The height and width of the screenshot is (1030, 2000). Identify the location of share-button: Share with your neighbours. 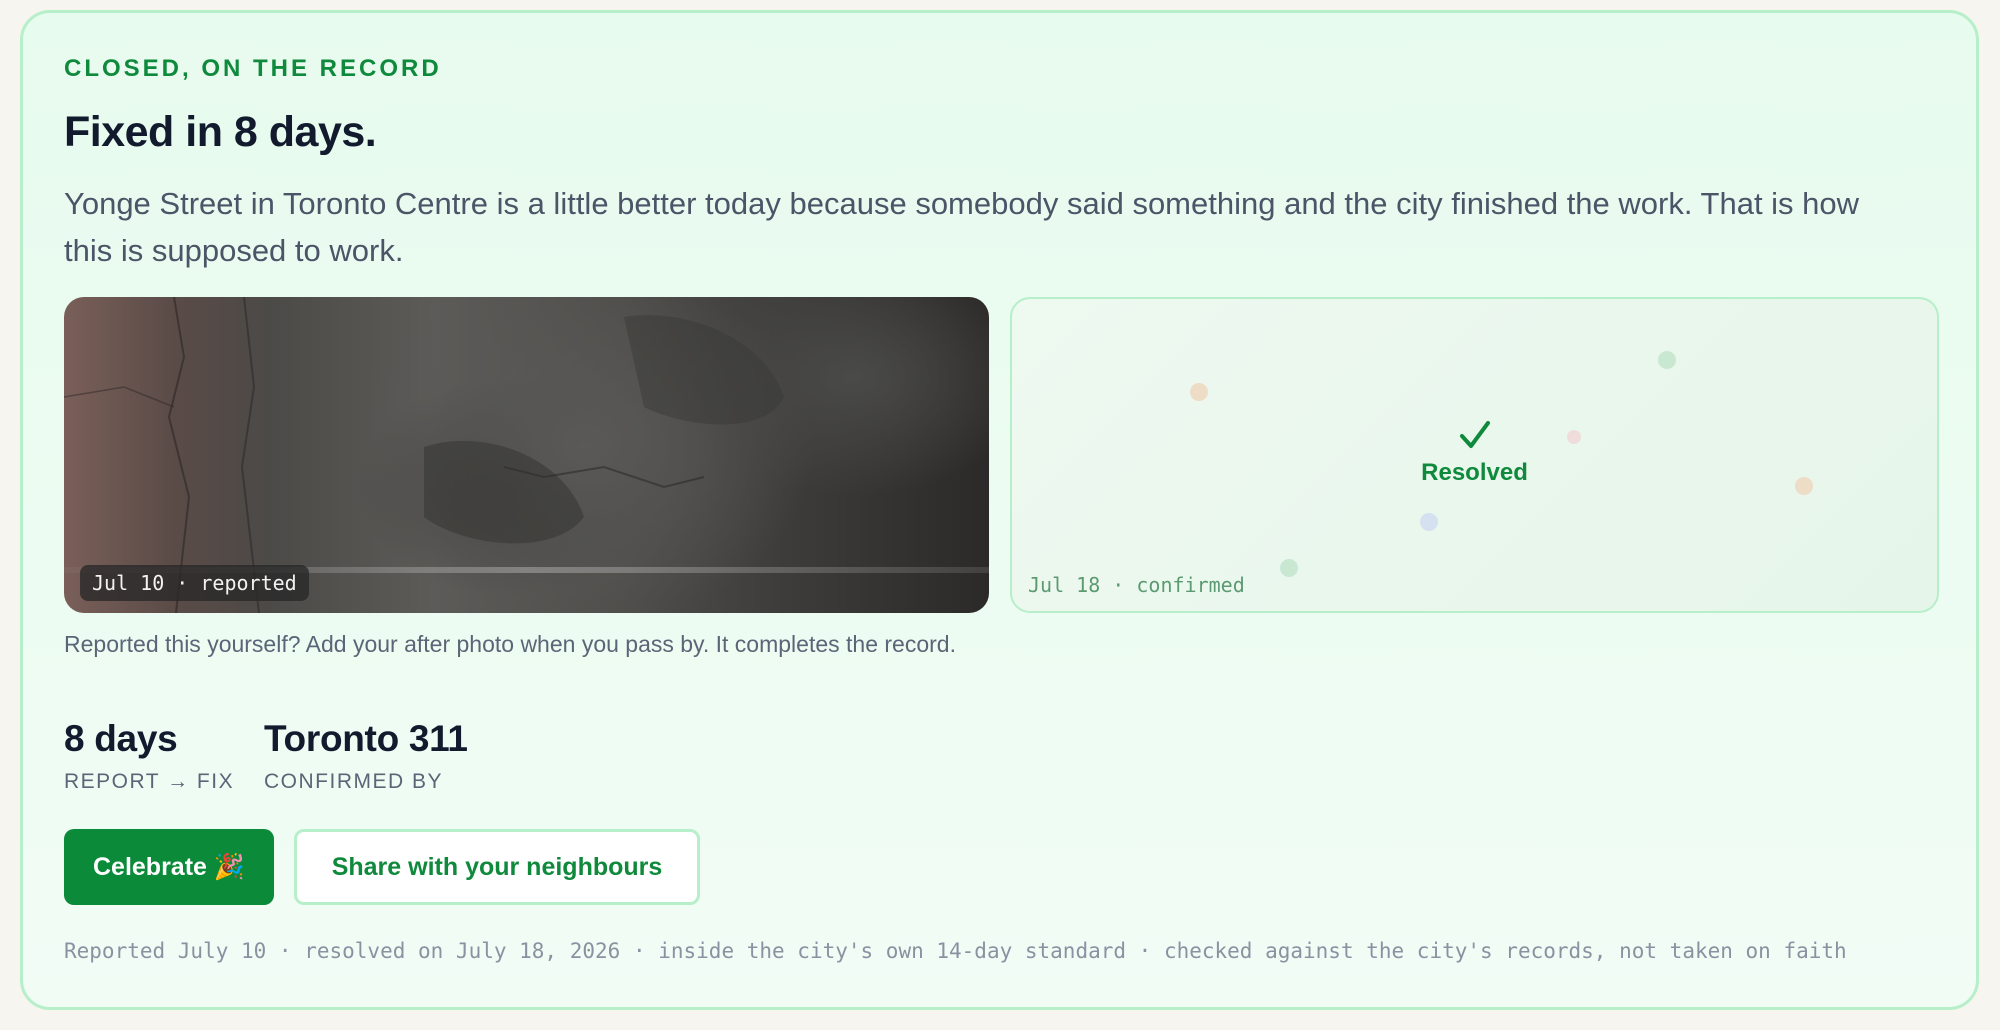
(497, 867).